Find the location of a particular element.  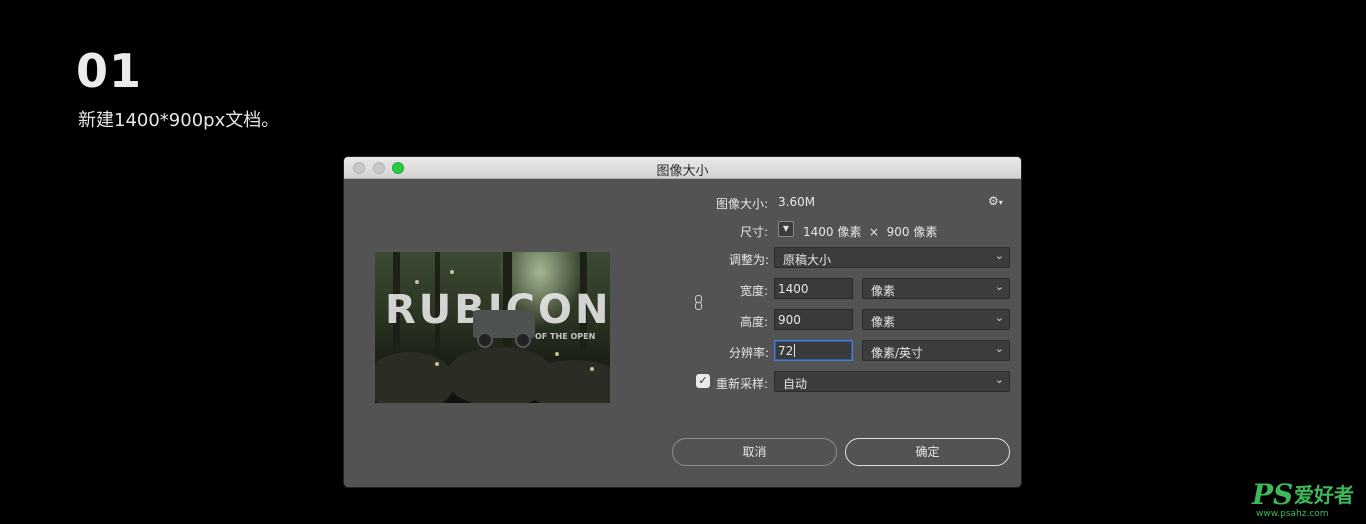

height-unit-value: 像素 is located at coordinates (883, 322).